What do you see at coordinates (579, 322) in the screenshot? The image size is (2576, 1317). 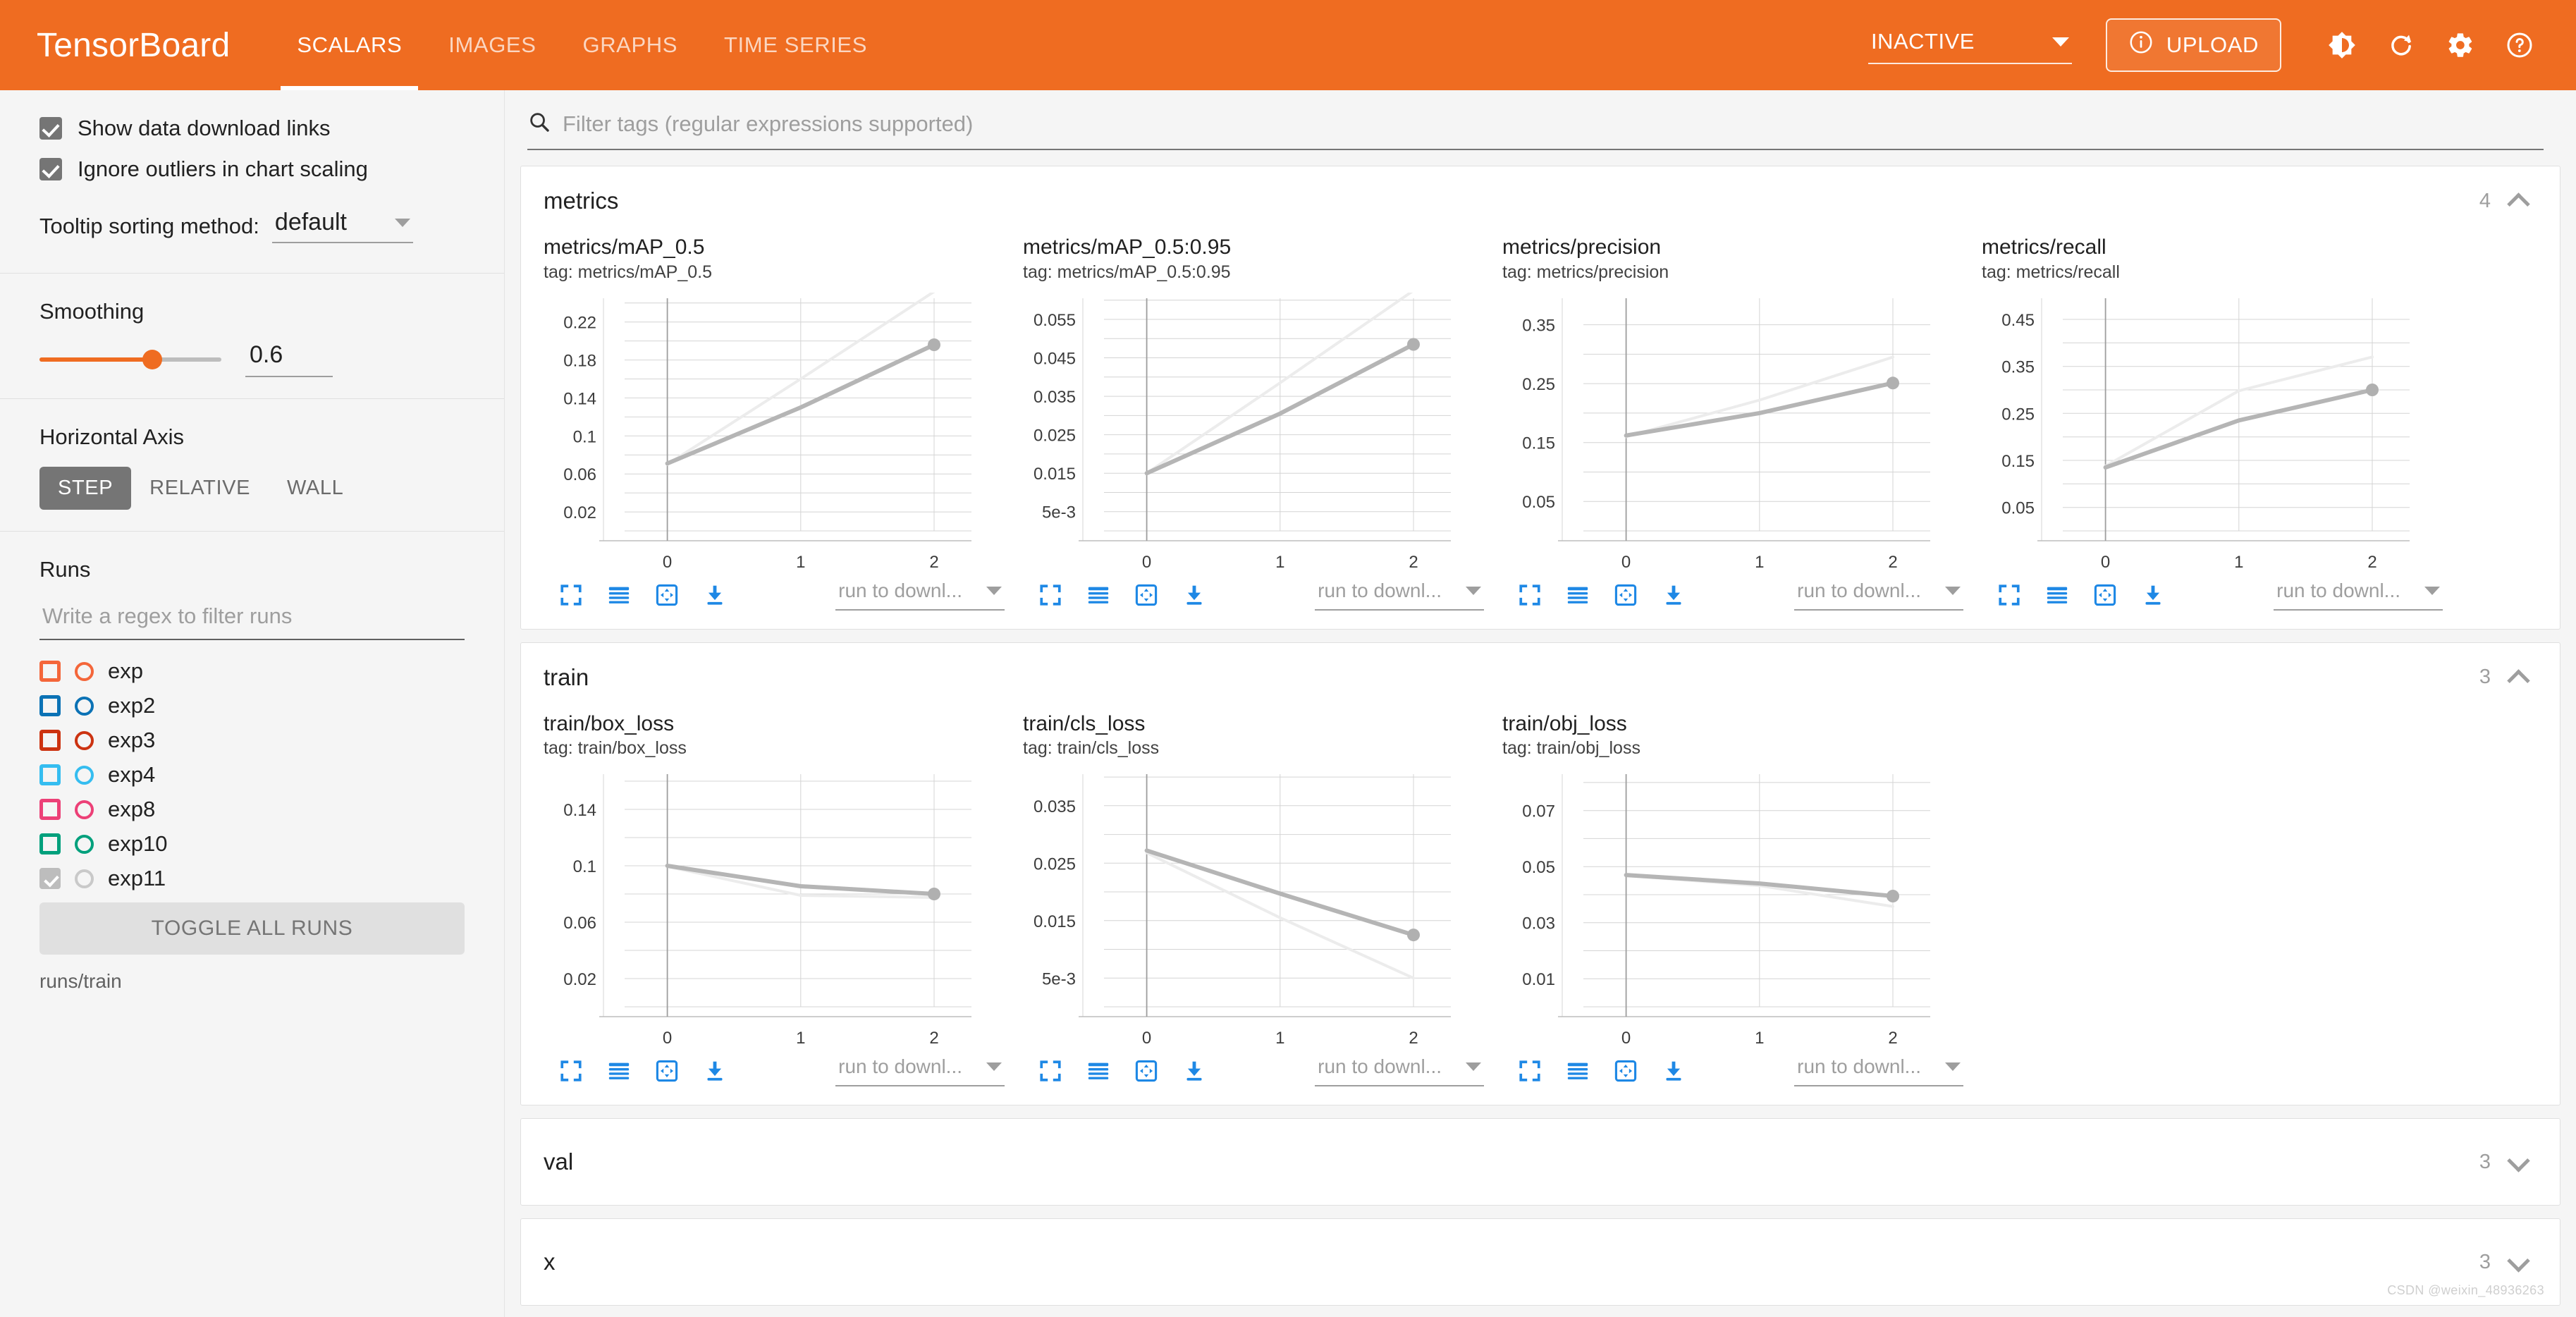 I see `svg-text: 0.22` at bounding box center [579, 322].